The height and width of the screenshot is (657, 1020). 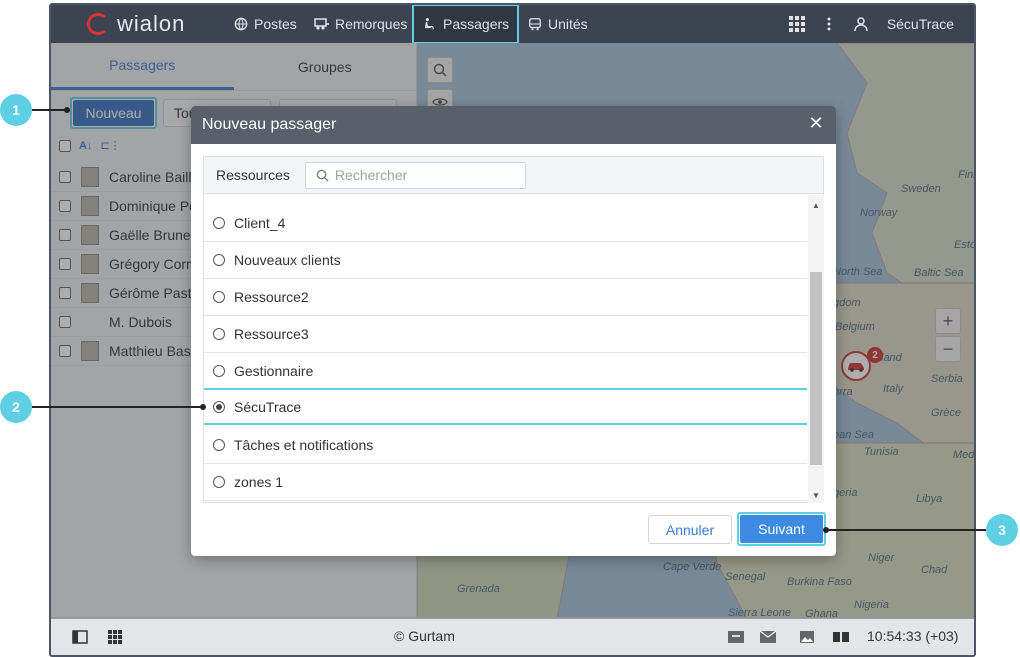 I want to click on resource-label: SécuTrace, so click(x=268, y=406).